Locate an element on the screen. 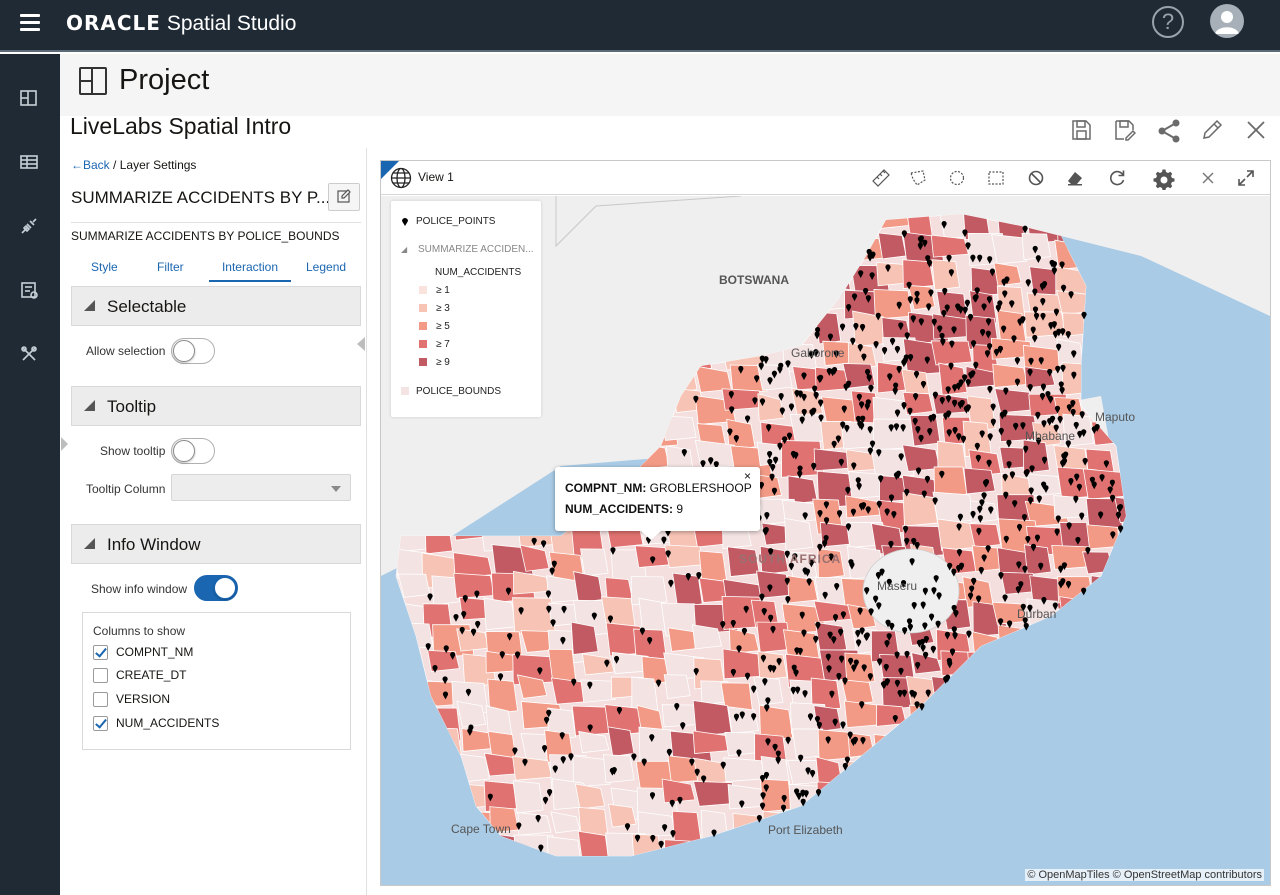  tooltip-column-select is located at coordinates (261, 487).